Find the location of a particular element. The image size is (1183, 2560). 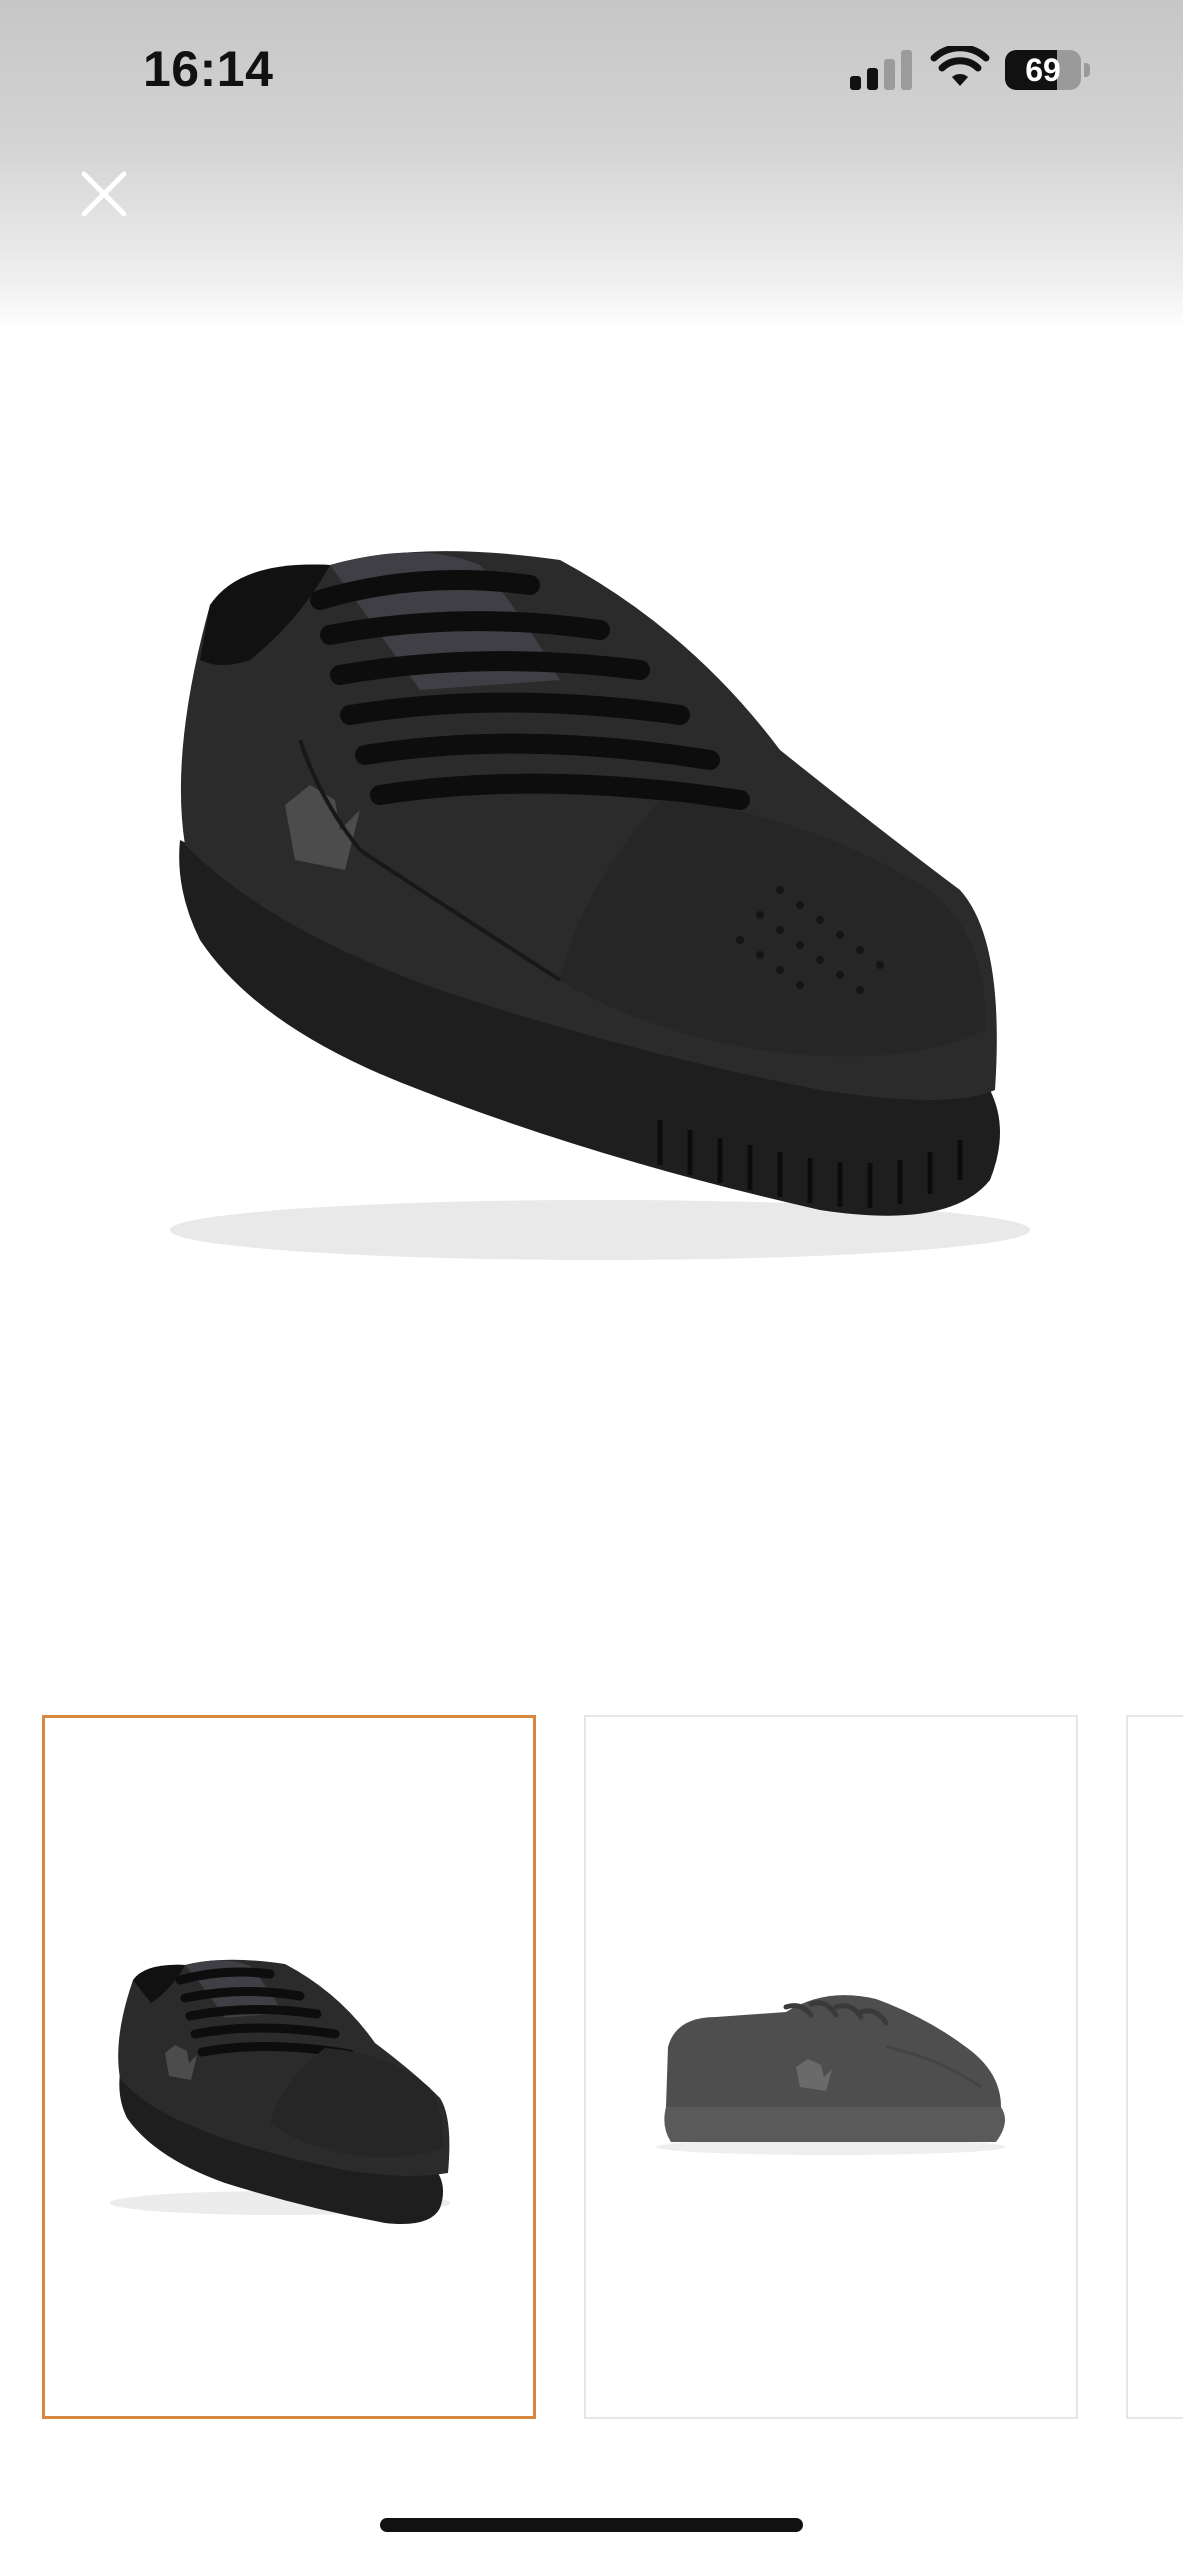

battery-body: 69 is located at coordinates (1043, 70).